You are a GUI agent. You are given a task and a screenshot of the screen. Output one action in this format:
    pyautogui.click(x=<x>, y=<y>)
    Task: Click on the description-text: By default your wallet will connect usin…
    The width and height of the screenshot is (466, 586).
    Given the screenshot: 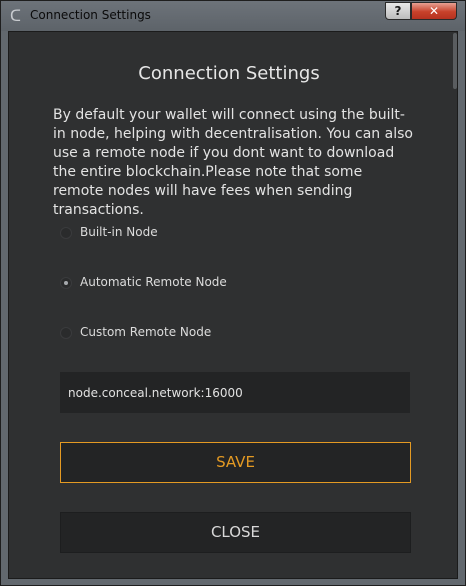 What is the action you would take?
    pyautogui.click(x=233, y=162)
    